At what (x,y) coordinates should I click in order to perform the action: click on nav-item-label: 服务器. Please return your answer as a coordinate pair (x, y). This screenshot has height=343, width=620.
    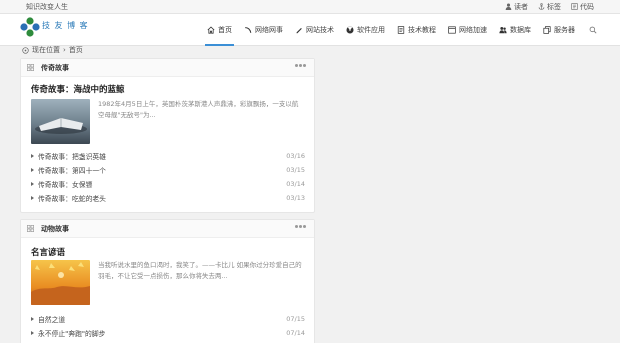
    Looking at the image, I should click on (564, 29).